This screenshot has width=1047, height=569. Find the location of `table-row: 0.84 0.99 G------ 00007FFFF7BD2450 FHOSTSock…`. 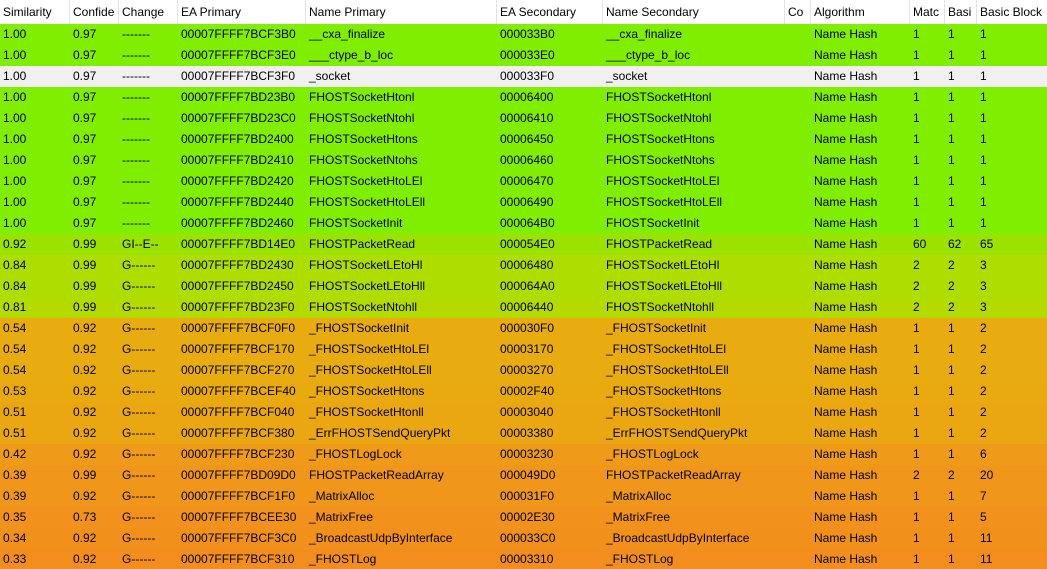

table-row: 0.84 0.99 G------ 00007FFFF7BD2450 FHOSTSock… is located at coordinates (523, 286).